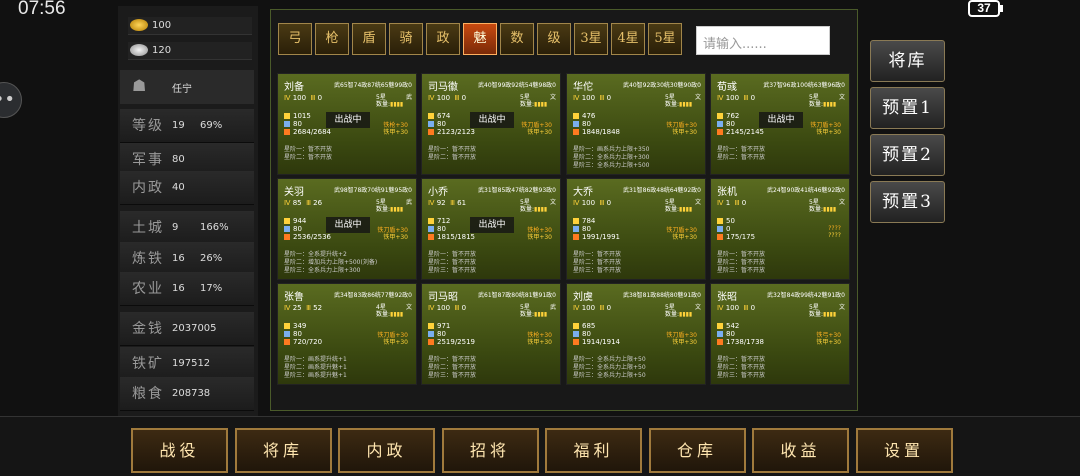 The height and width of the screenshot is (476, 1080). What do you see at coordinates (907, 202) in the screenshot?
I see `side-button-3: 预置3` at bounding box center [907, 202].